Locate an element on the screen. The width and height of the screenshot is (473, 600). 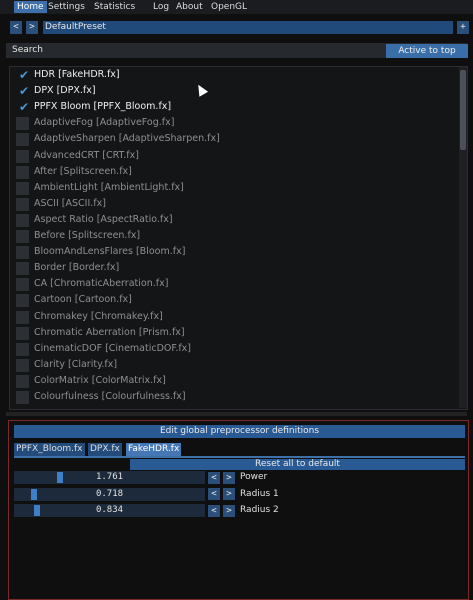
effect-label: DPX [DPX.fx] is located at coordinates (65, 91).